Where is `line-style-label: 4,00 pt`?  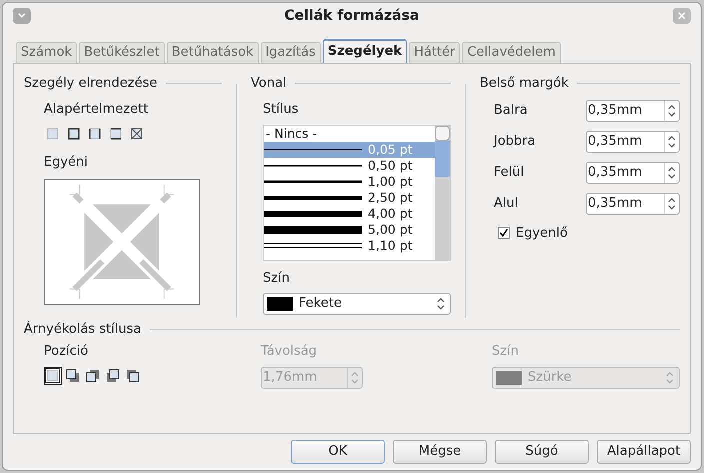
line-style-label: 4,00 pt is located at coordinates (390, 214).